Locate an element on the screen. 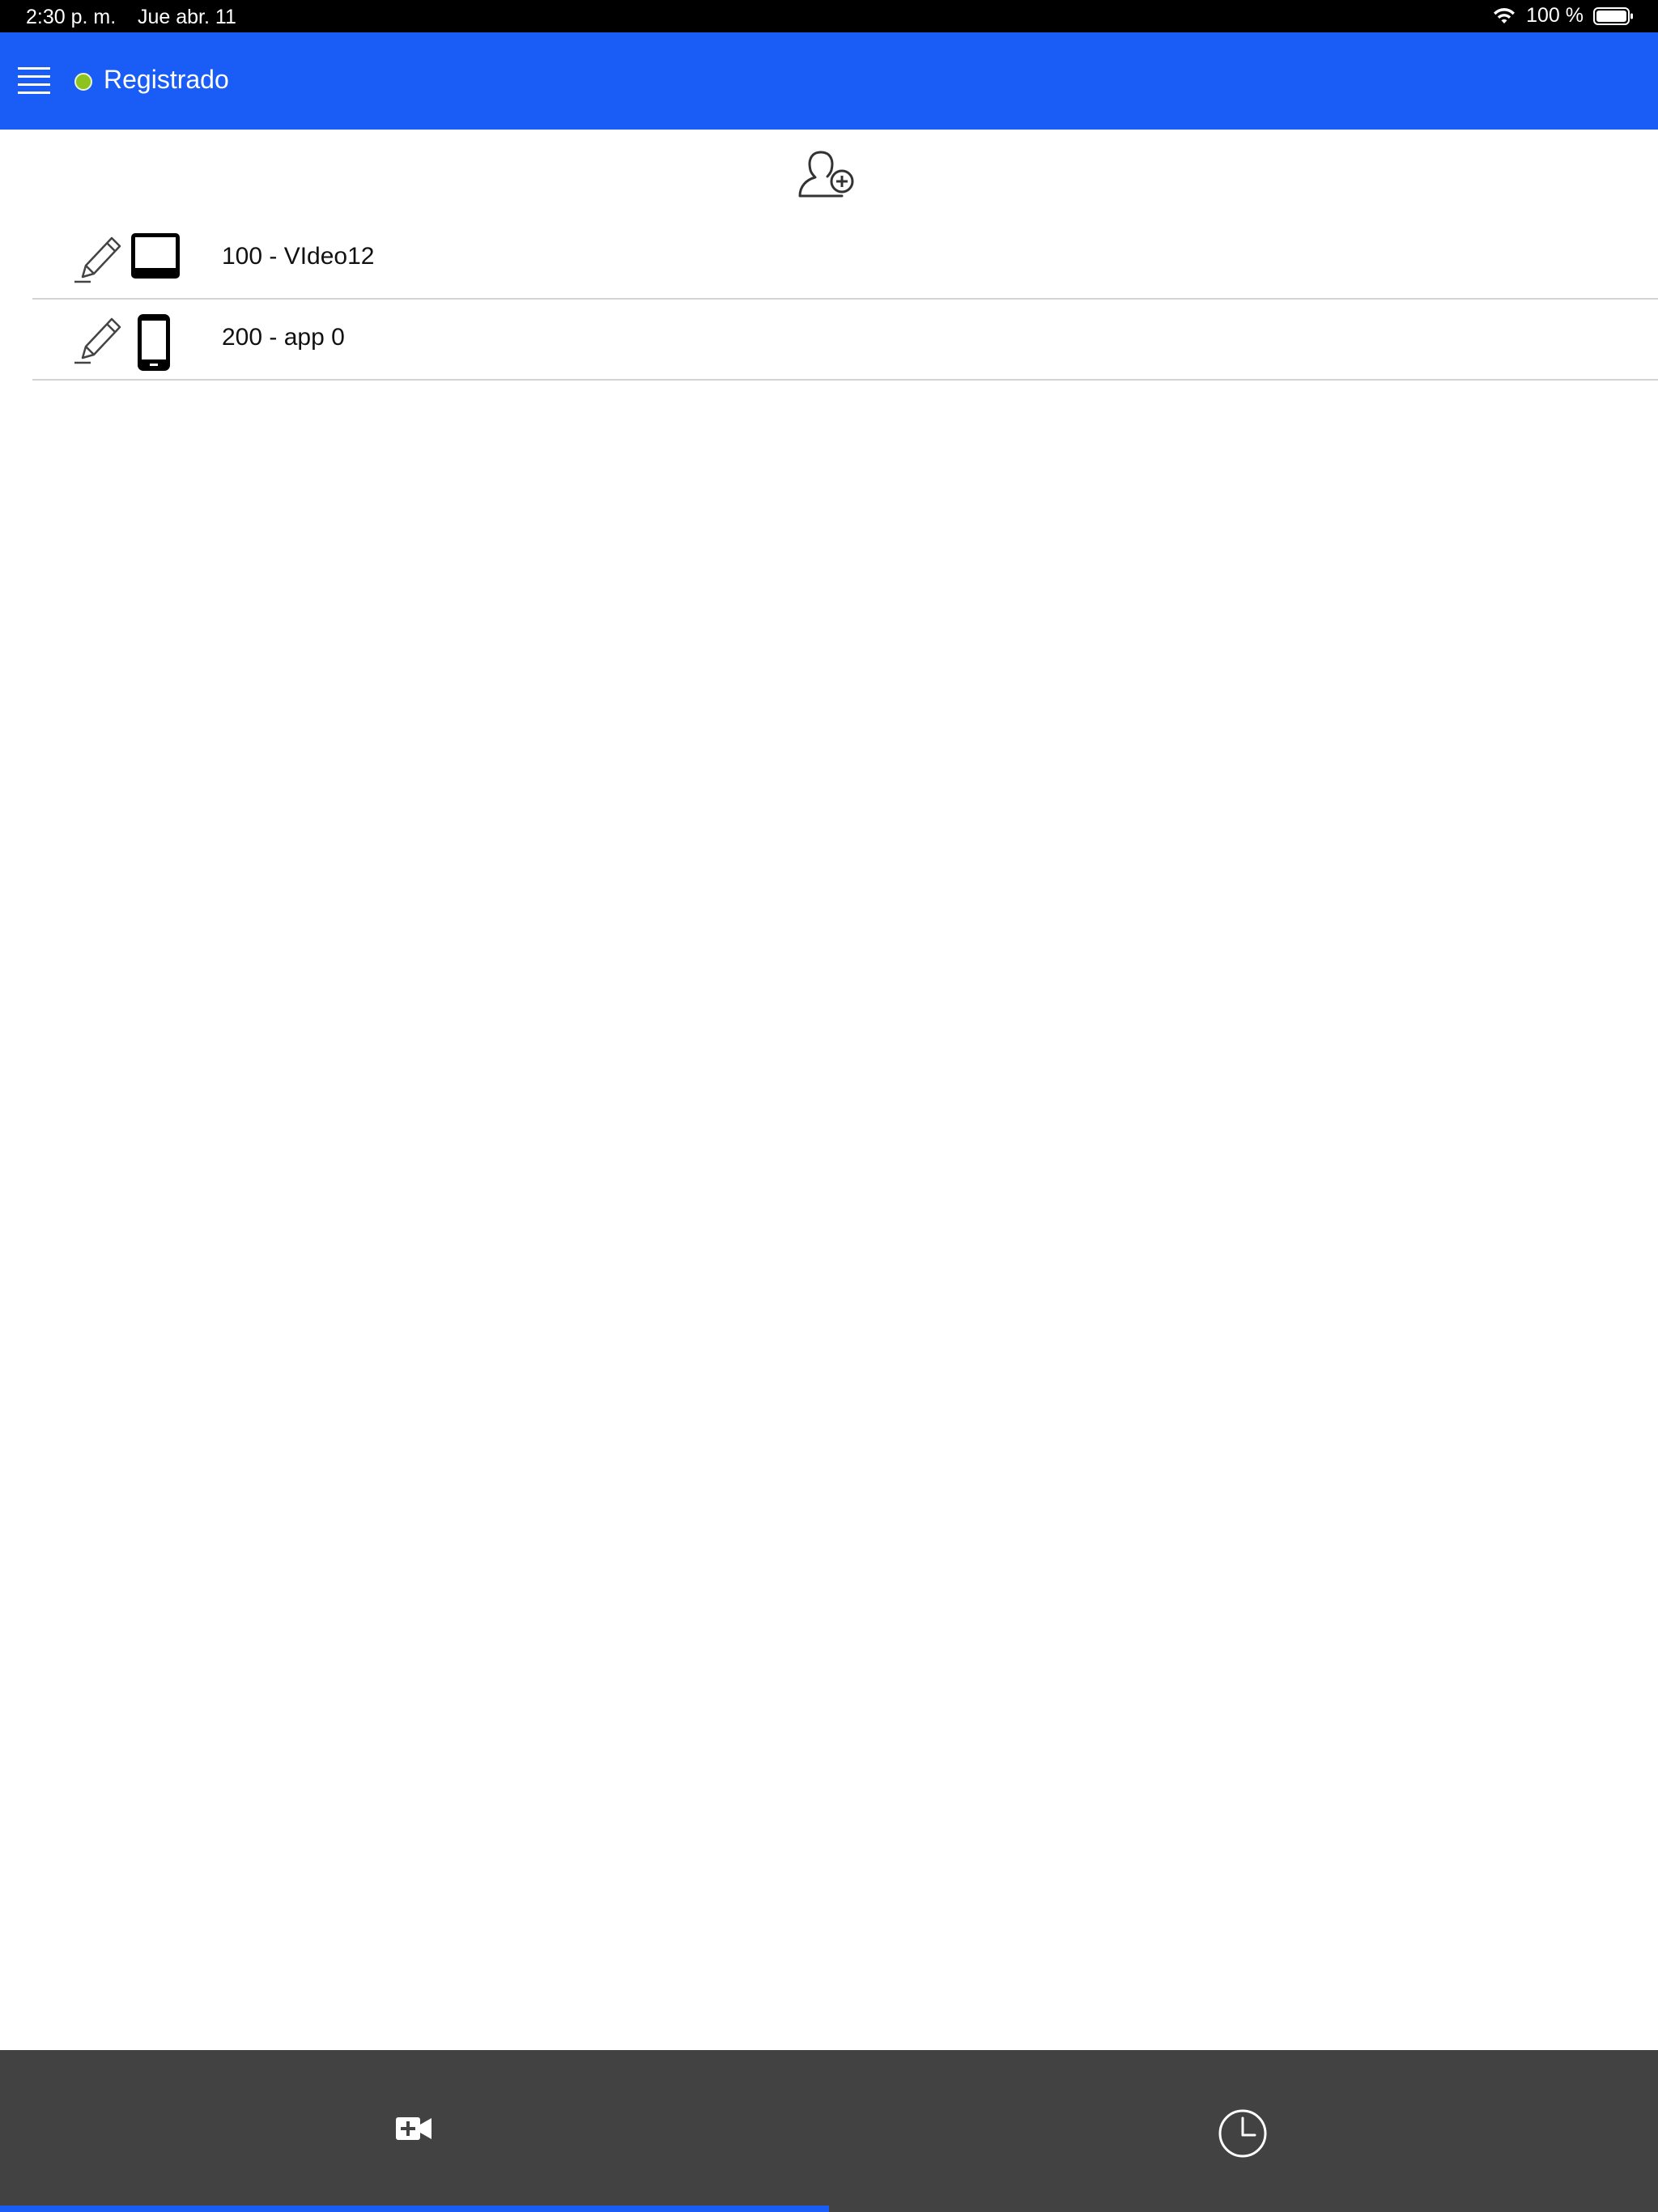  contact-label: 200 - app 0 is located at coordinates (283, 337).